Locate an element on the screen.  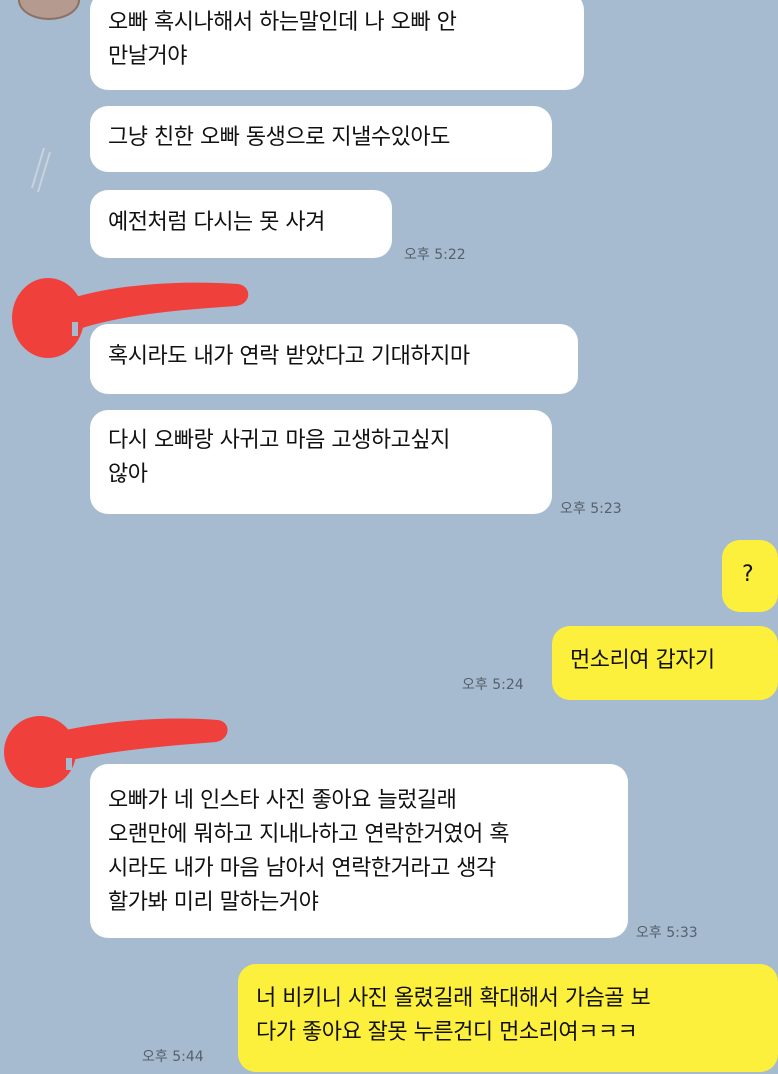
scratch-marks is located at coordinates (41, 170).